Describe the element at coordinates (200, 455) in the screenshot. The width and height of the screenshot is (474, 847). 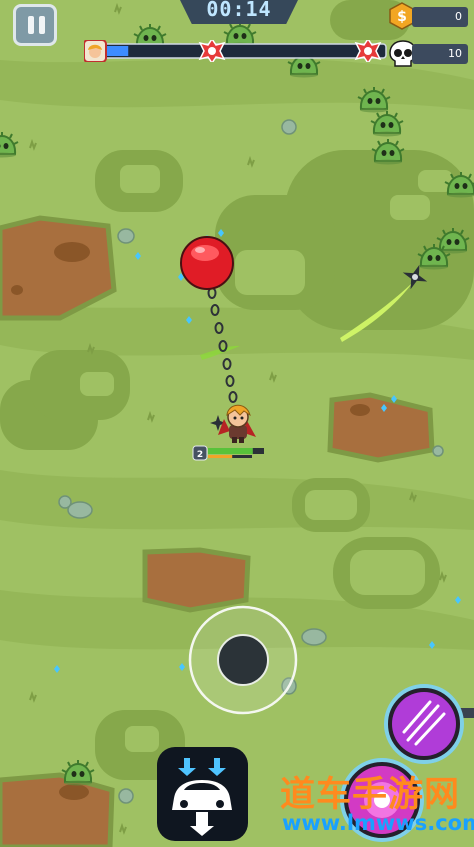
I see `player-level: 2` at that location.